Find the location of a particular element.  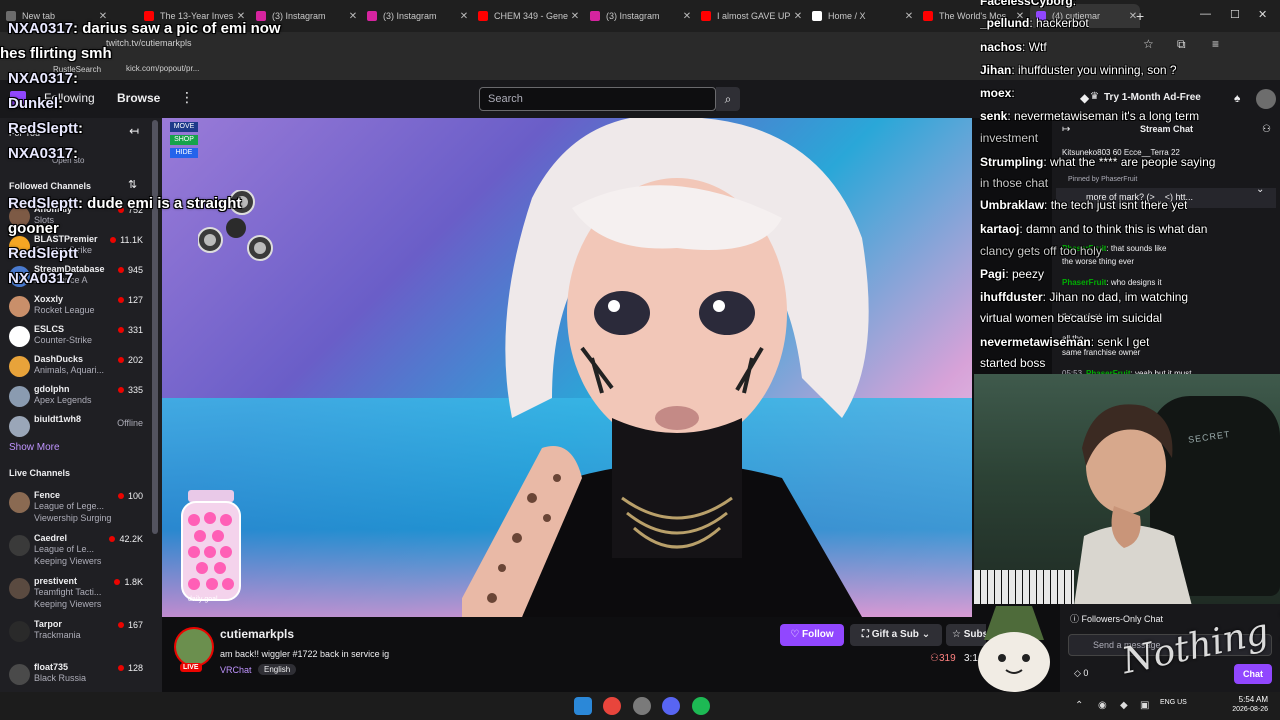

new-tab-button: + is located at coordinates (1140, 16).